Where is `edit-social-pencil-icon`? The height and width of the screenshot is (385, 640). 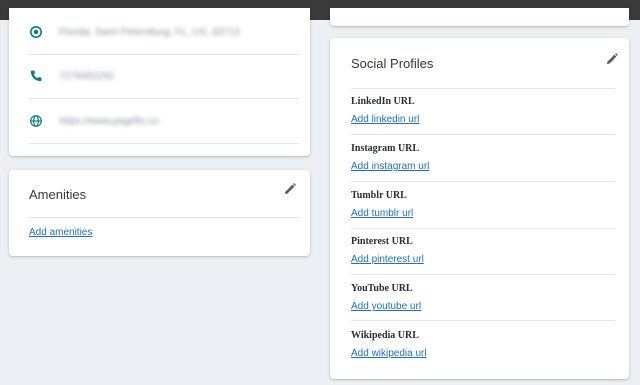 edit-social-pencil-icon is located at coordinates (612, 59).